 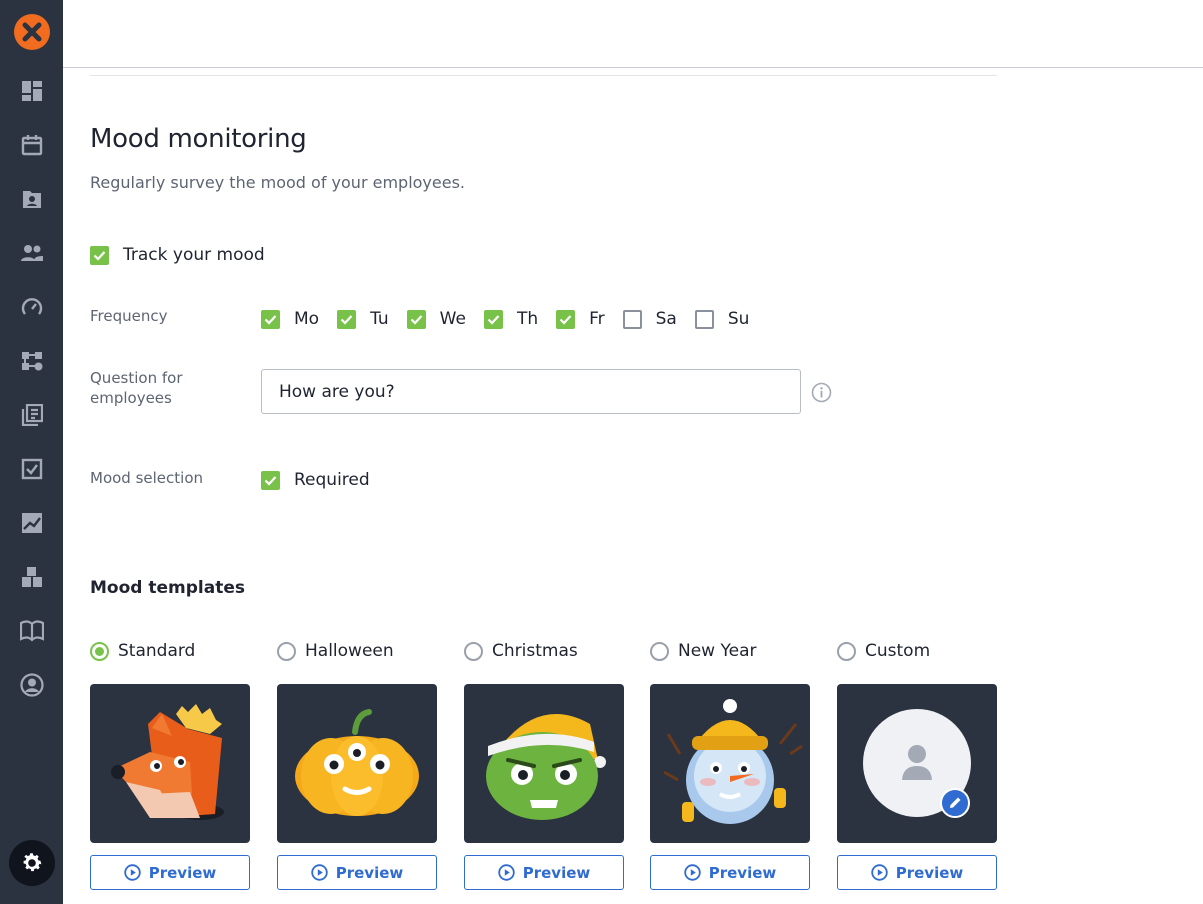 What do you see at coordinates (898, 651) in the screenshot?
I see `template-label: Custom` at bounding box center [898, 651].